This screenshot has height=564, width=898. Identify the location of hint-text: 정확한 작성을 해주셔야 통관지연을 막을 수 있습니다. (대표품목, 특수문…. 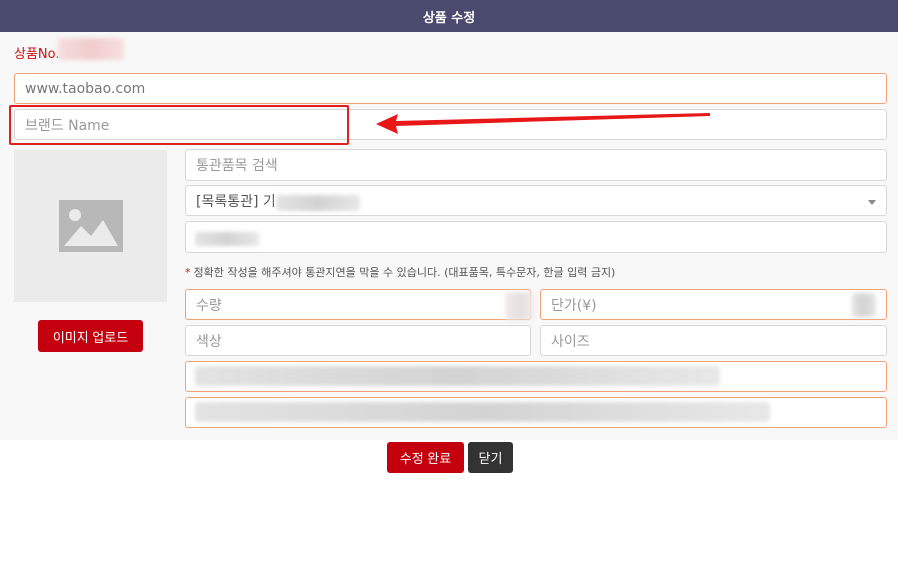
(404, 272).